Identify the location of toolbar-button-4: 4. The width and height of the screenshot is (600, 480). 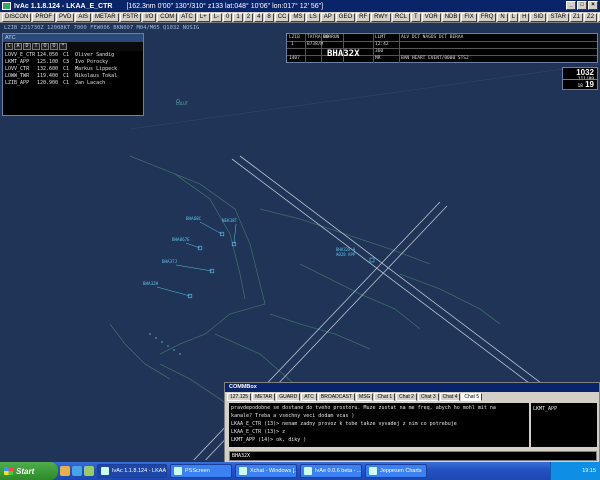
(259, 17).